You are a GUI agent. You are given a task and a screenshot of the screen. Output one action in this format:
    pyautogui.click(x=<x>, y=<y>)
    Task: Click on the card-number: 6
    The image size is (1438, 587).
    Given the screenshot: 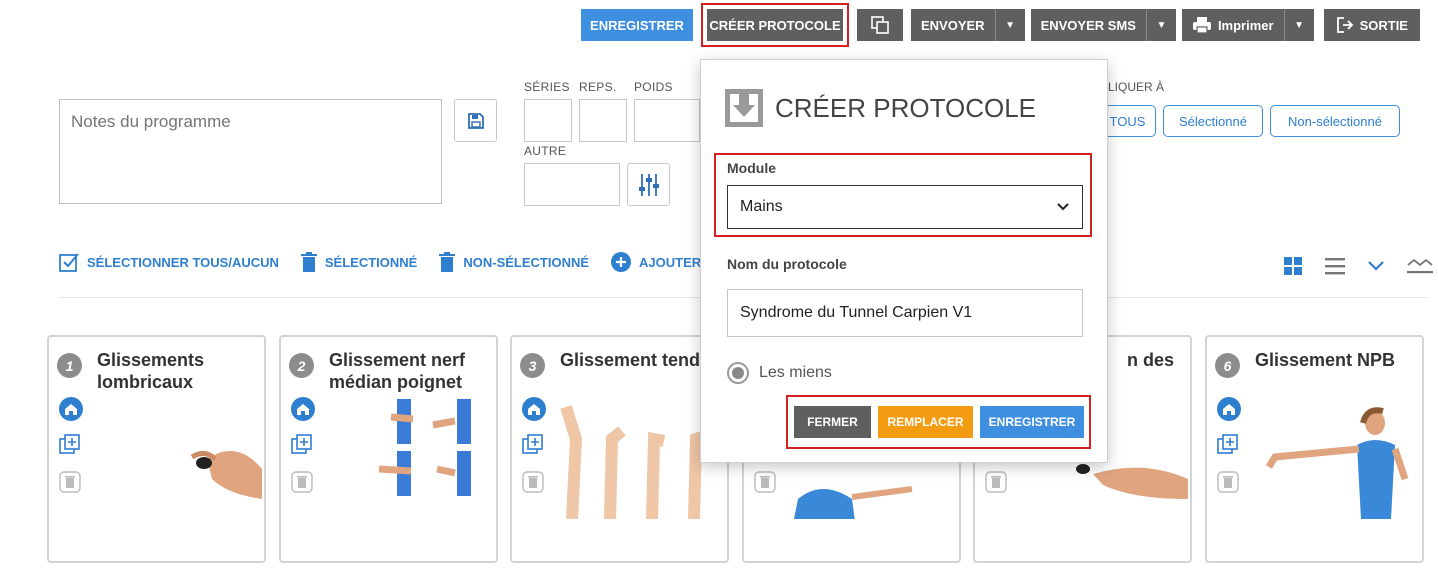 What is the action you would take?
    pyautogui.click(x=1227, y=365)
    